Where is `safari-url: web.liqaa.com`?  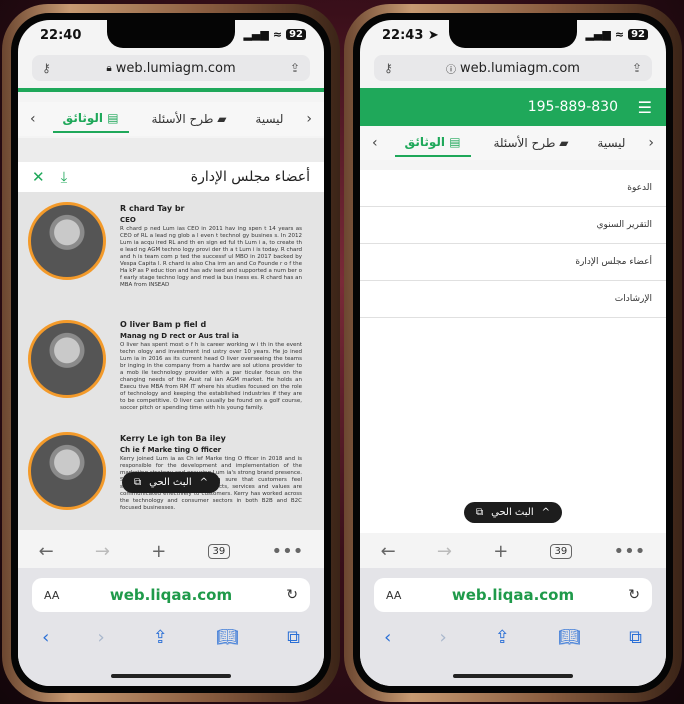 safari-url: web.liqaa.com is located at coordinates (513, 595).